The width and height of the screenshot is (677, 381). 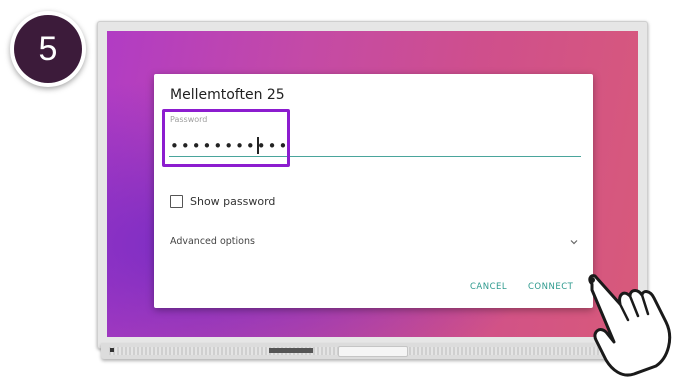 I want to click on hand-pointer-icon, so click(x=630, y=325).